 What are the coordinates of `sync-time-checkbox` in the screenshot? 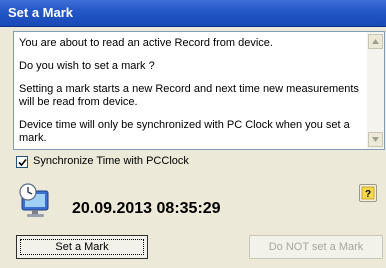 It's located at (22, 162).